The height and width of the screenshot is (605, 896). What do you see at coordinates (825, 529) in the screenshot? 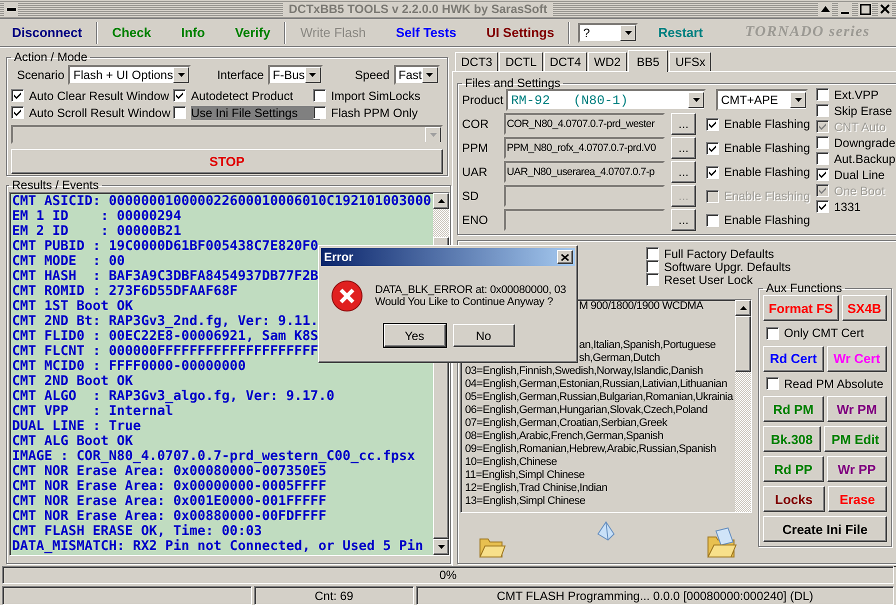
I see `function-button: Create Ini File` at bounding box center [825, 529].